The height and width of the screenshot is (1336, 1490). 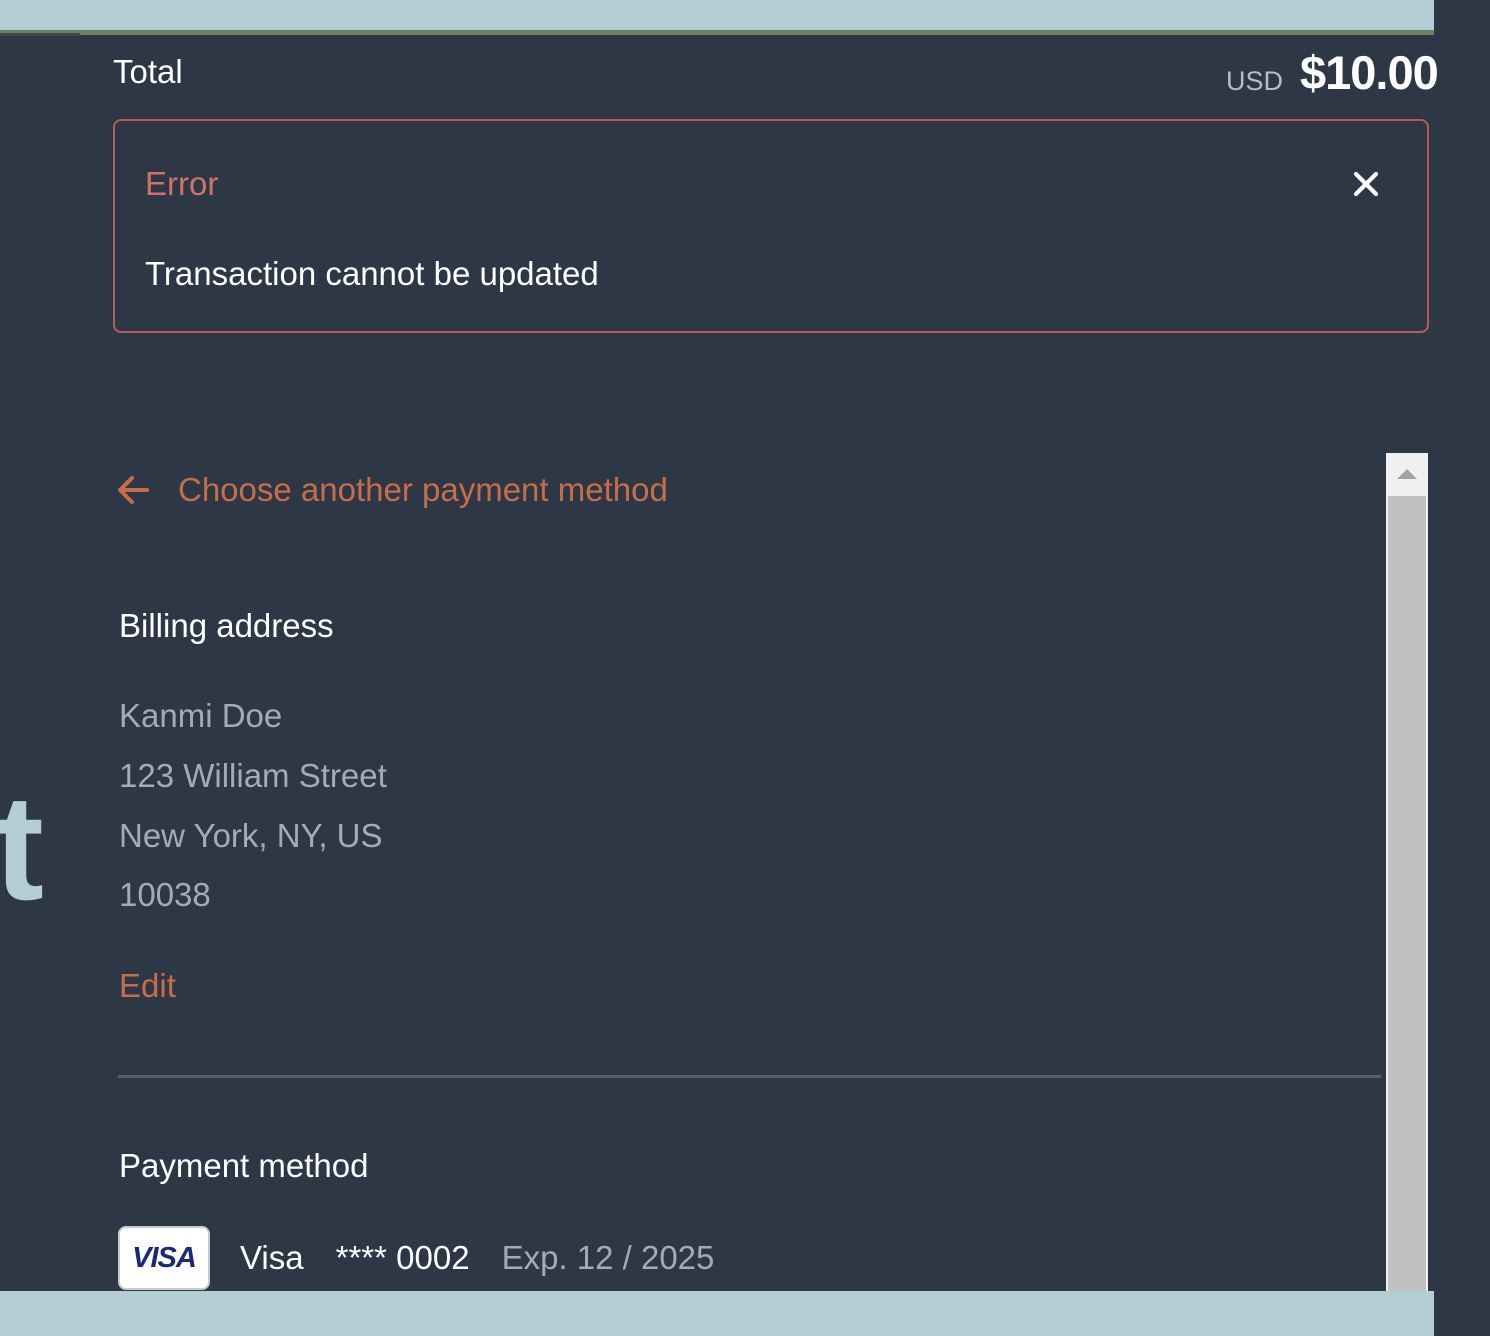 What do you see at coordinates (40, 34) in the screenshot?
I see `top-accent-shadow` at bounding box center [40, 34].